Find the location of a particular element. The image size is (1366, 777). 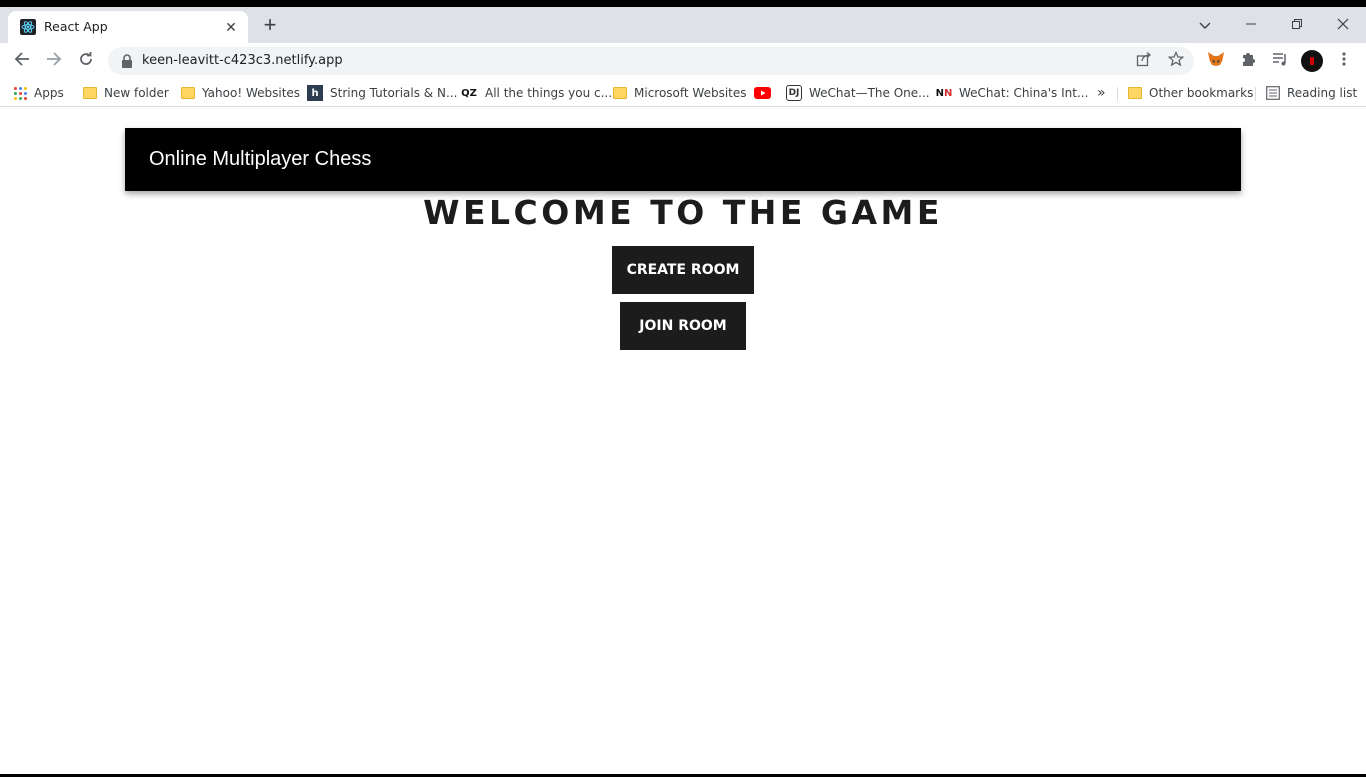

nn-icon: NN is located at coordinates (944, 93).